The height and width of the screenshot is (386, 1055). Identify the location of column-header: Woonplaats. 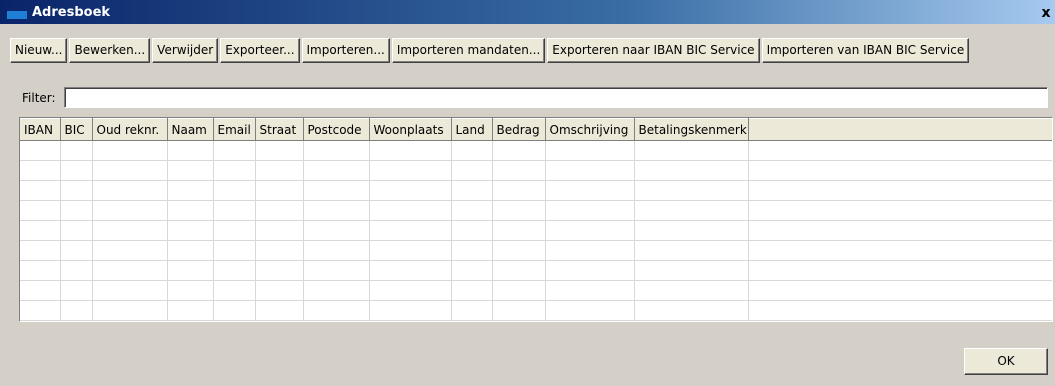
(410, 129).